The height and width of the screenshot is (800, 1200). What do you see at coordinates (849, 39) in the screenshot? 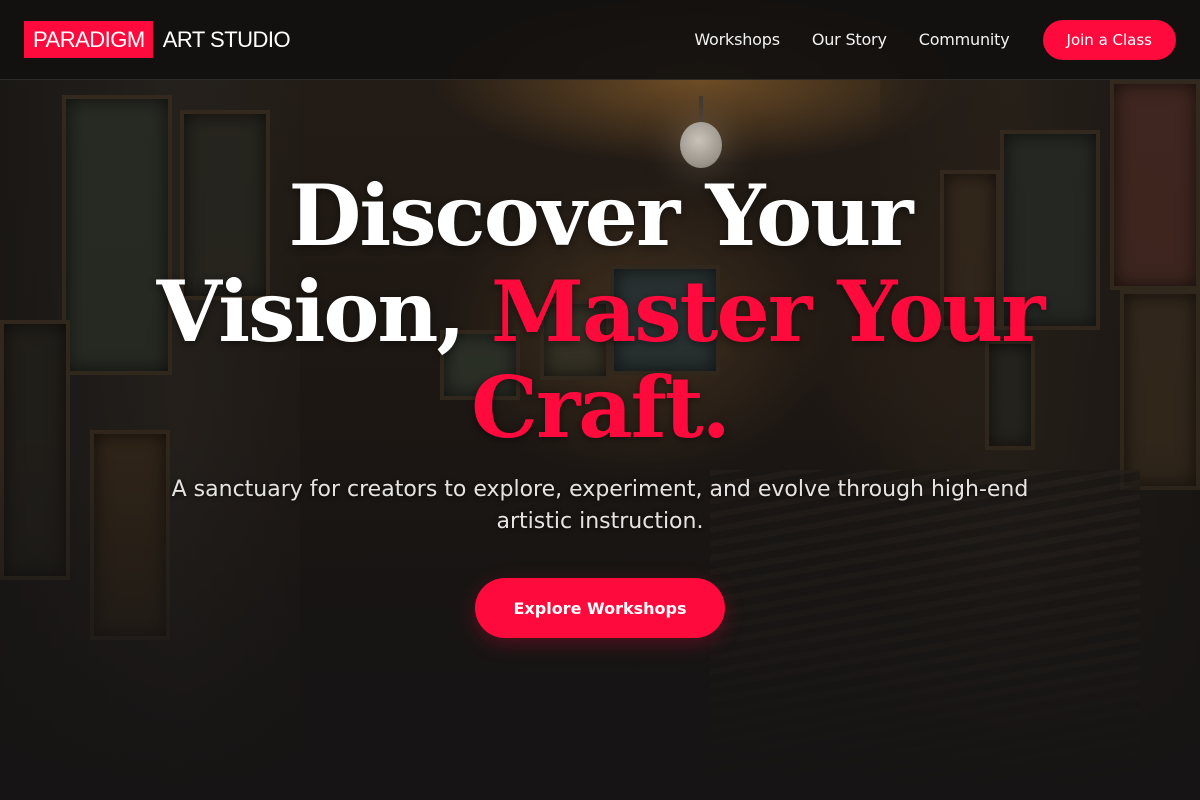
I see `nav-link-our-story: Our Story` at bounding box center [849, 39].